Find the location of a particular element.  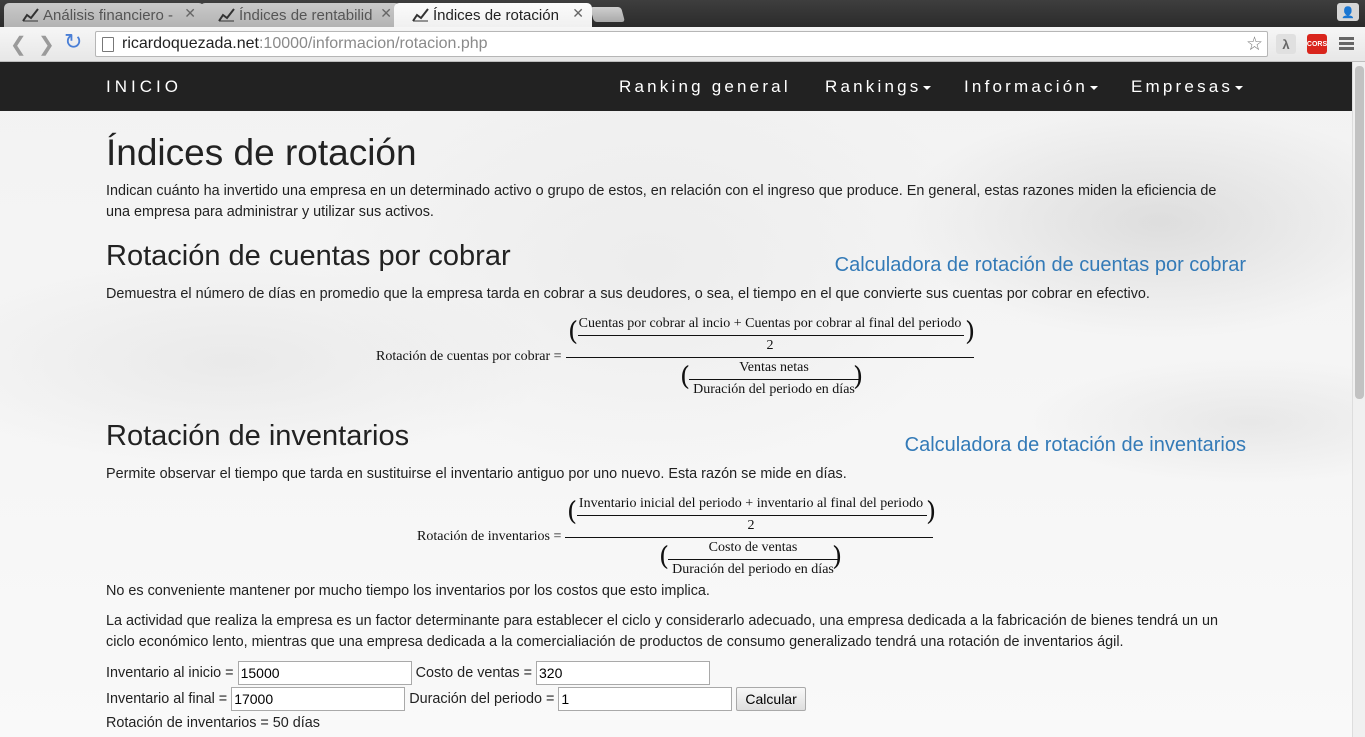

inventario-final-input is located at coordinates (318, 699).